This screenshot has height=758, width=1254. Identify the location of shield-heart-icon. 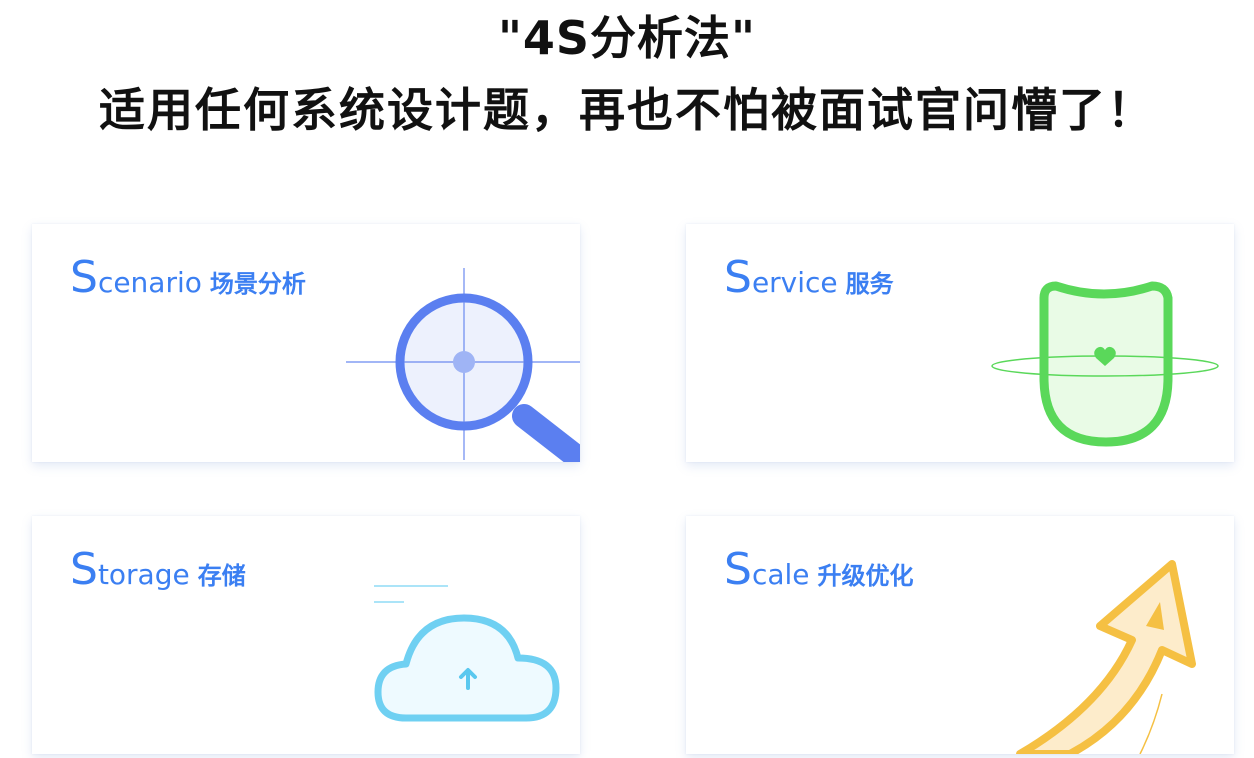
(1105, 364).